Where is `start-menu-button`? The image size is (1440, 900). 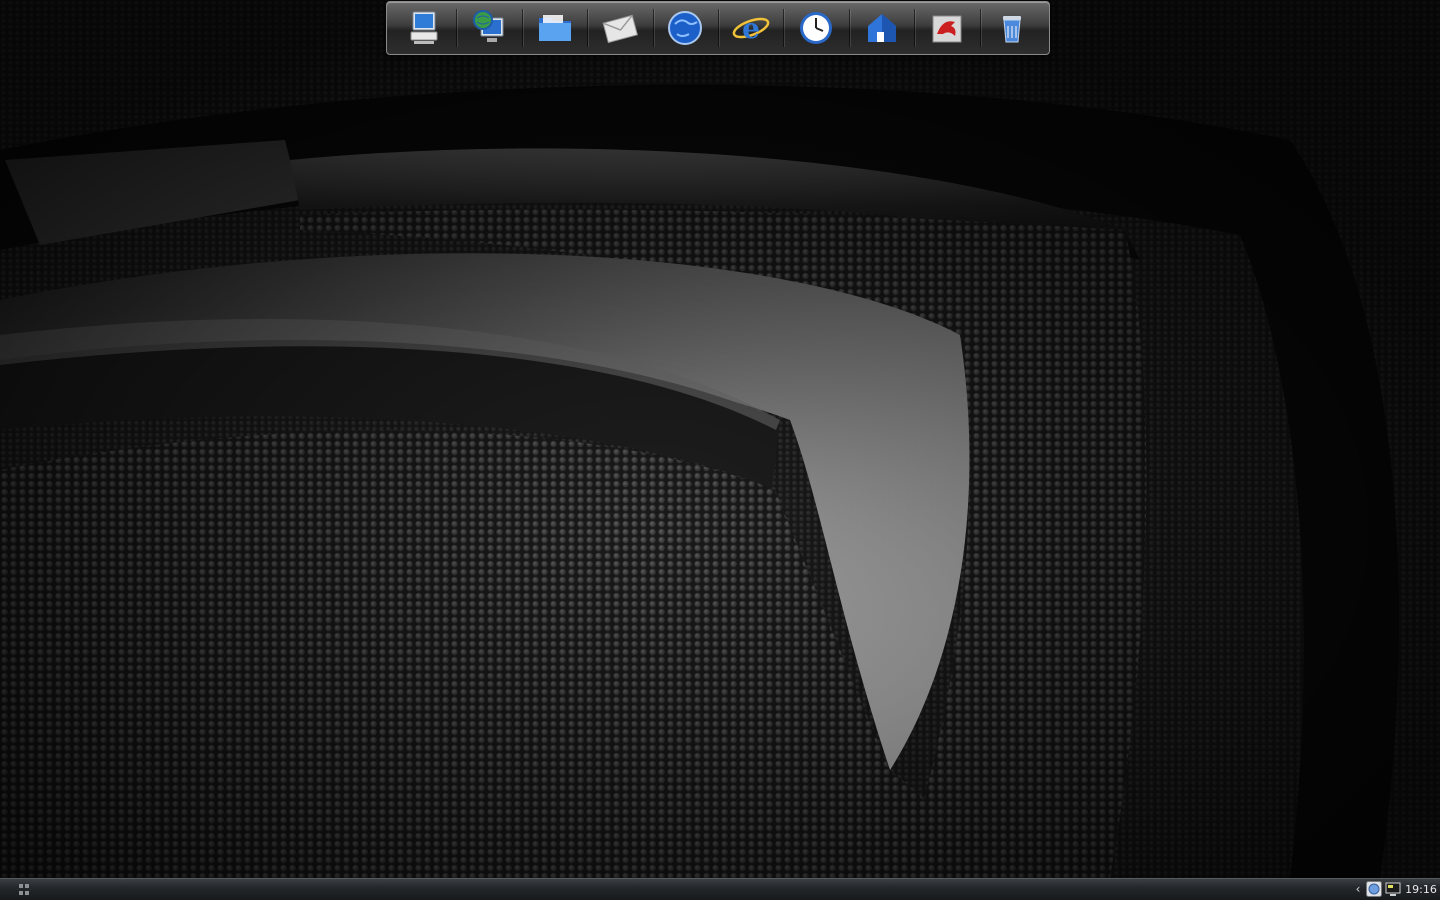
start-menu-button is located at coordinates (25, 890).